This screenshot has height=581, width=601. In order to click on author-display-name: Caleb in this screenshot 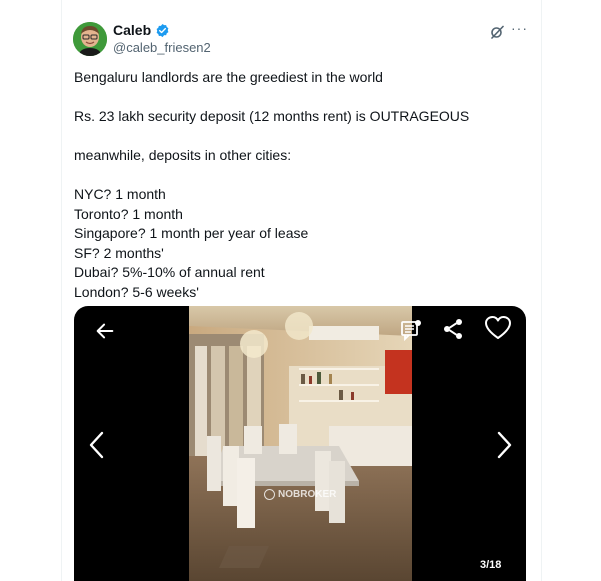, I will do `click(132, 30)`.